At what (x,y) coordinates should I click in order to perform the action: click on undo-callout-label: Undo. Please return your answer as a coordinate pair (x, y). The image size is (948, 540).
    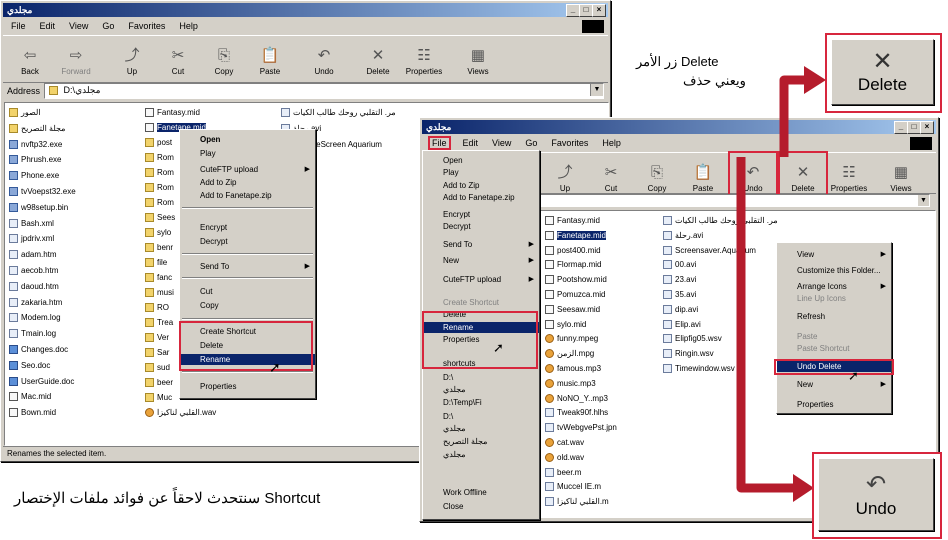
    Looking at the image, I should click on (876, 508).